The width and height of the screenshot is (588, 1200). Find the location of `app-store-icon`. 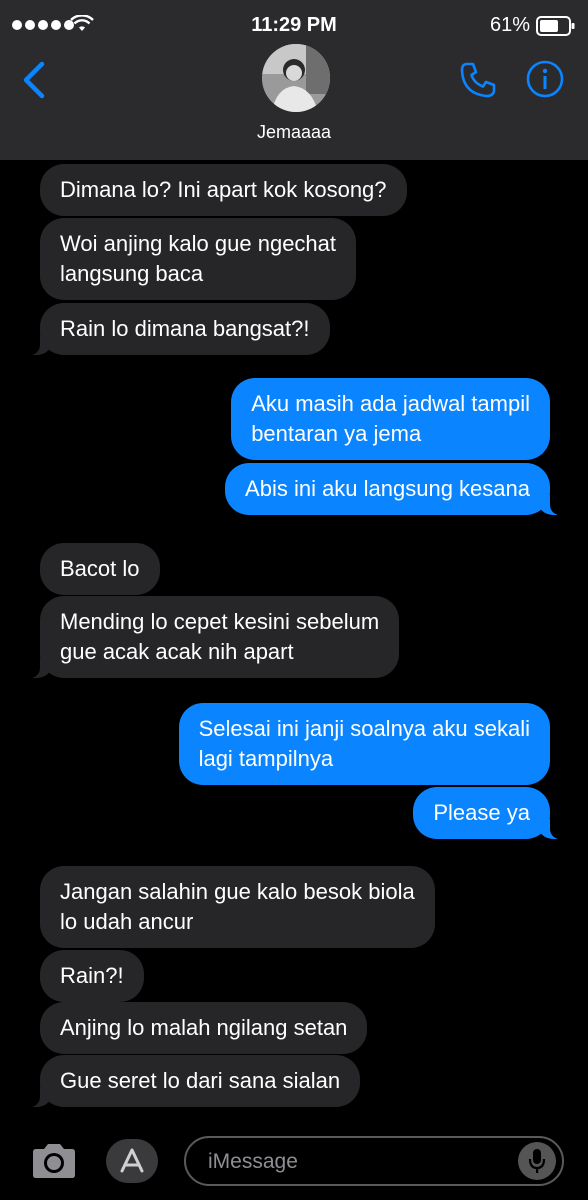

app-store-icon is located at coordinates (132, 1161).